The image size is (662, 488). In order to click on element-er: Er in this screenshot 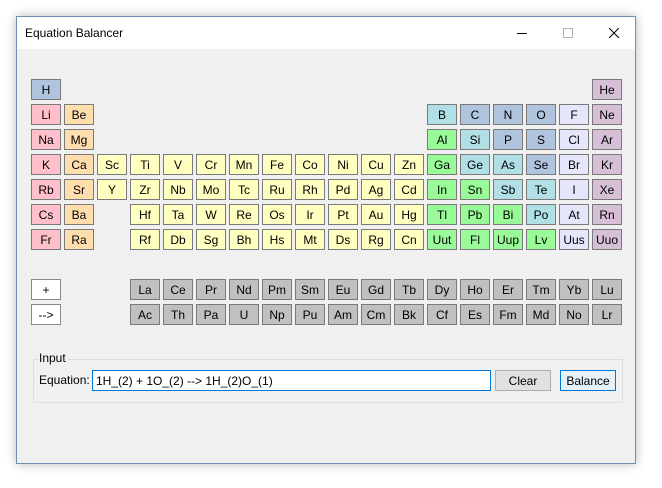, I will do `click(508, 289)`.